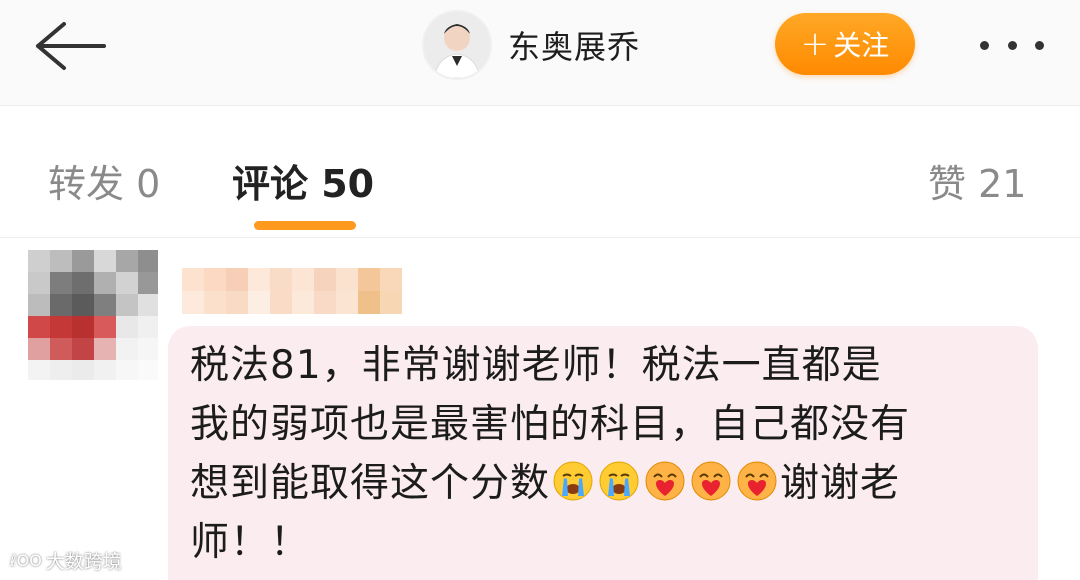  What do you see at coordinates (457, 45) in the screenshot?
I see `author-avatar` at bounding box center [457, 45].